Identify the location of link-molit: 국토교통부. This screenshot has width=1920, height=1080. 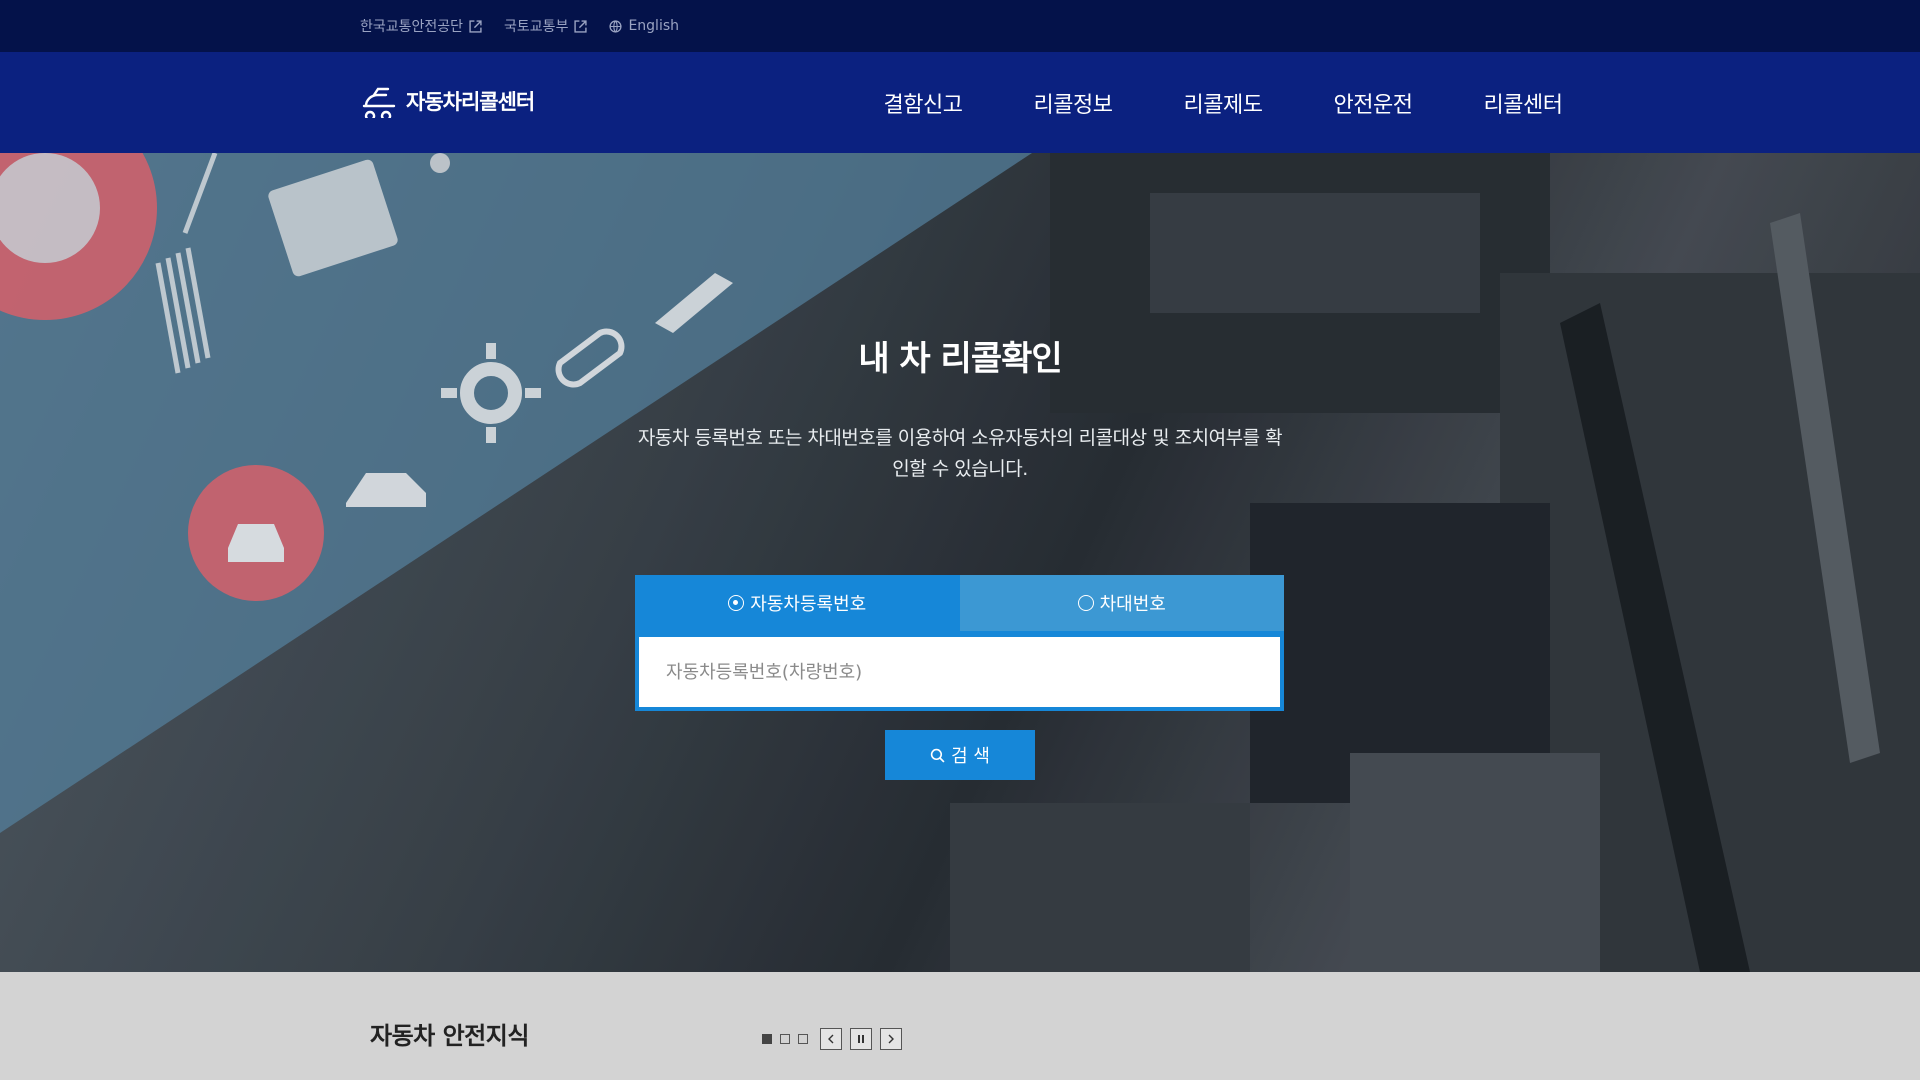
(546, 26).